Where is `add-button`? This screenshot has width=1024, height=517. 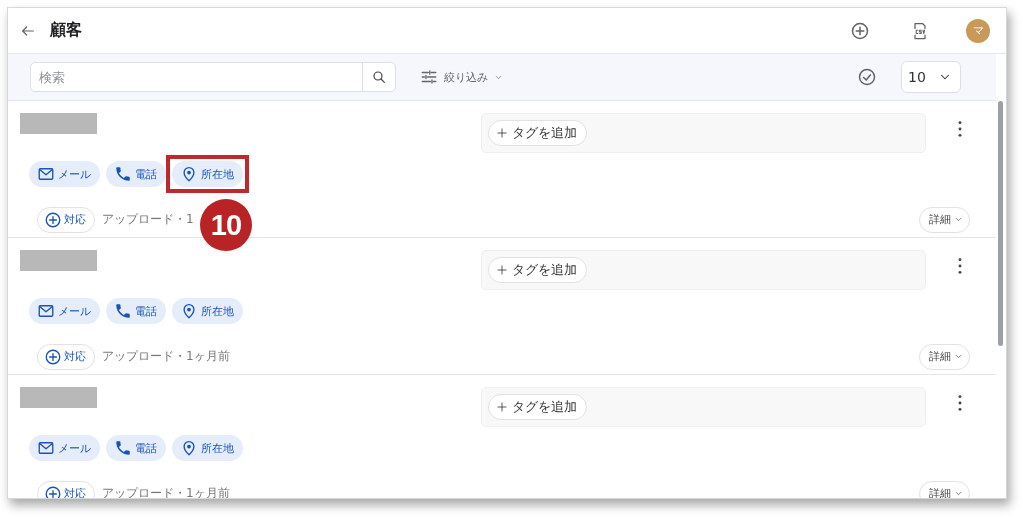 add-button is located at coordinates (860, 30).